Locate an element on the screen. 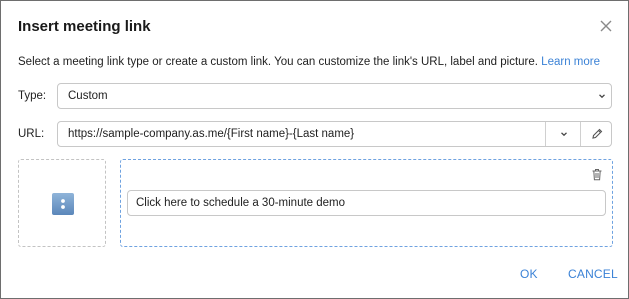 This screenshot has width=629, height=299. picture-dropzone is located at coordinates (62, 203).